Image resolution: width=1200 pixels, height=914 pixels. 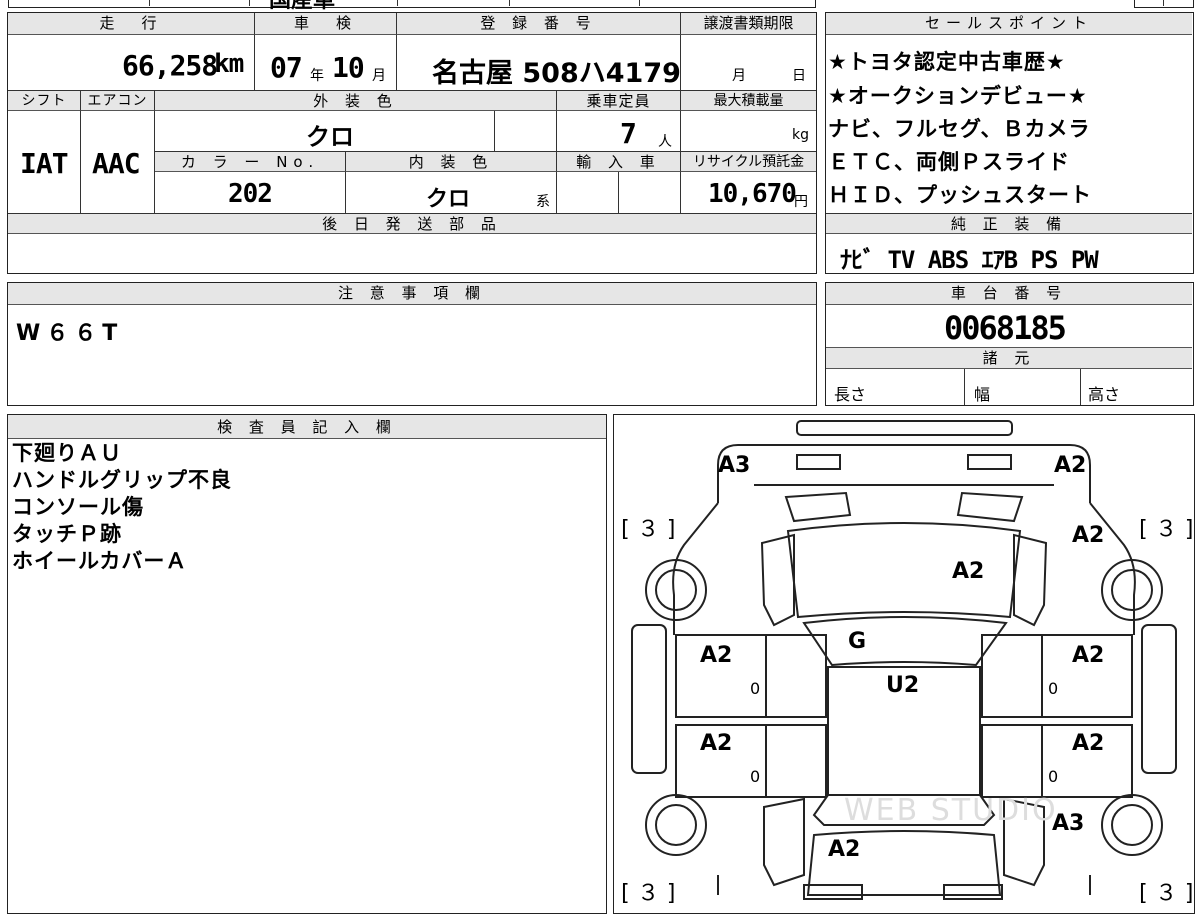 I want to click on deadline-month-unit: 月, so click(x=739, y=76).